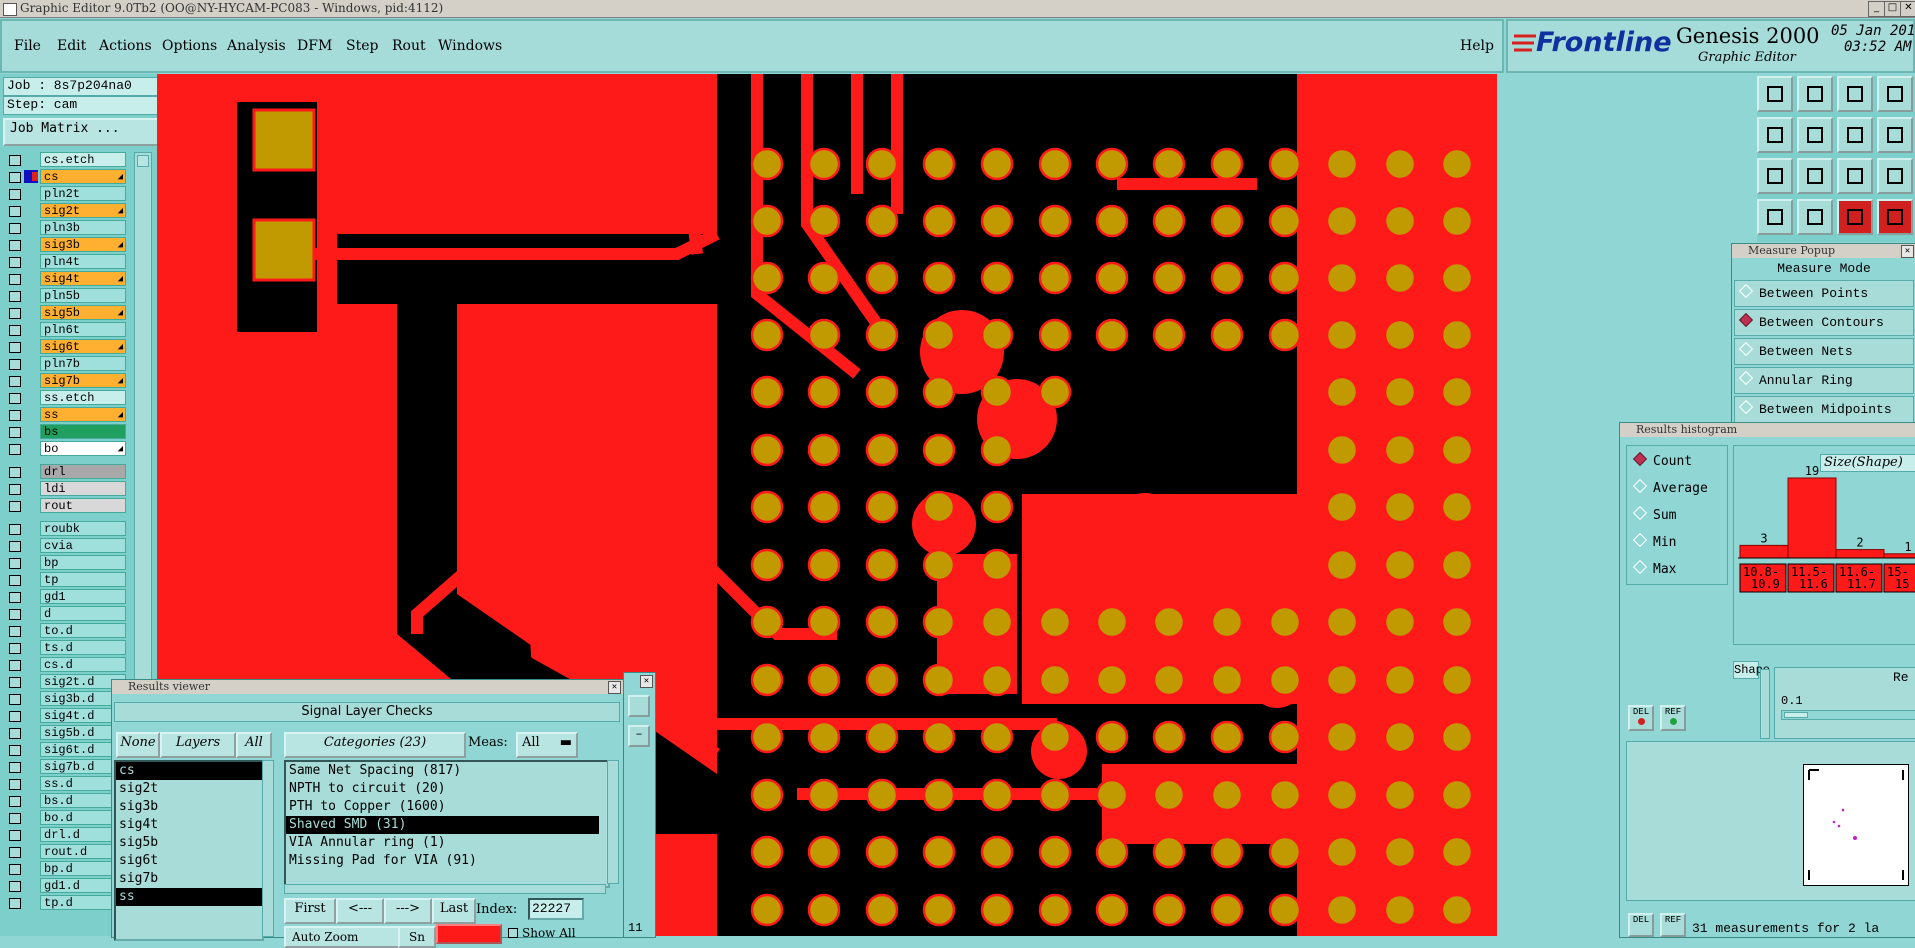  I want to click on sn-button: Sn, so click(417, 937).